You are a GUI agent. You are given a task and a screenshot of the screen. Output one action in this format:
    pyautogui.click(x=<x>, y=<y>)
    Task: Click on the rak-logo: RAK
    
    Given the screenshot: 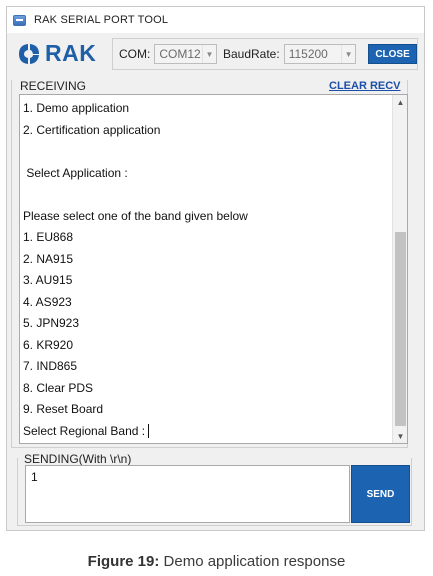 What is the action you would take?
    pyautogui.click(x=56, y=53)
    